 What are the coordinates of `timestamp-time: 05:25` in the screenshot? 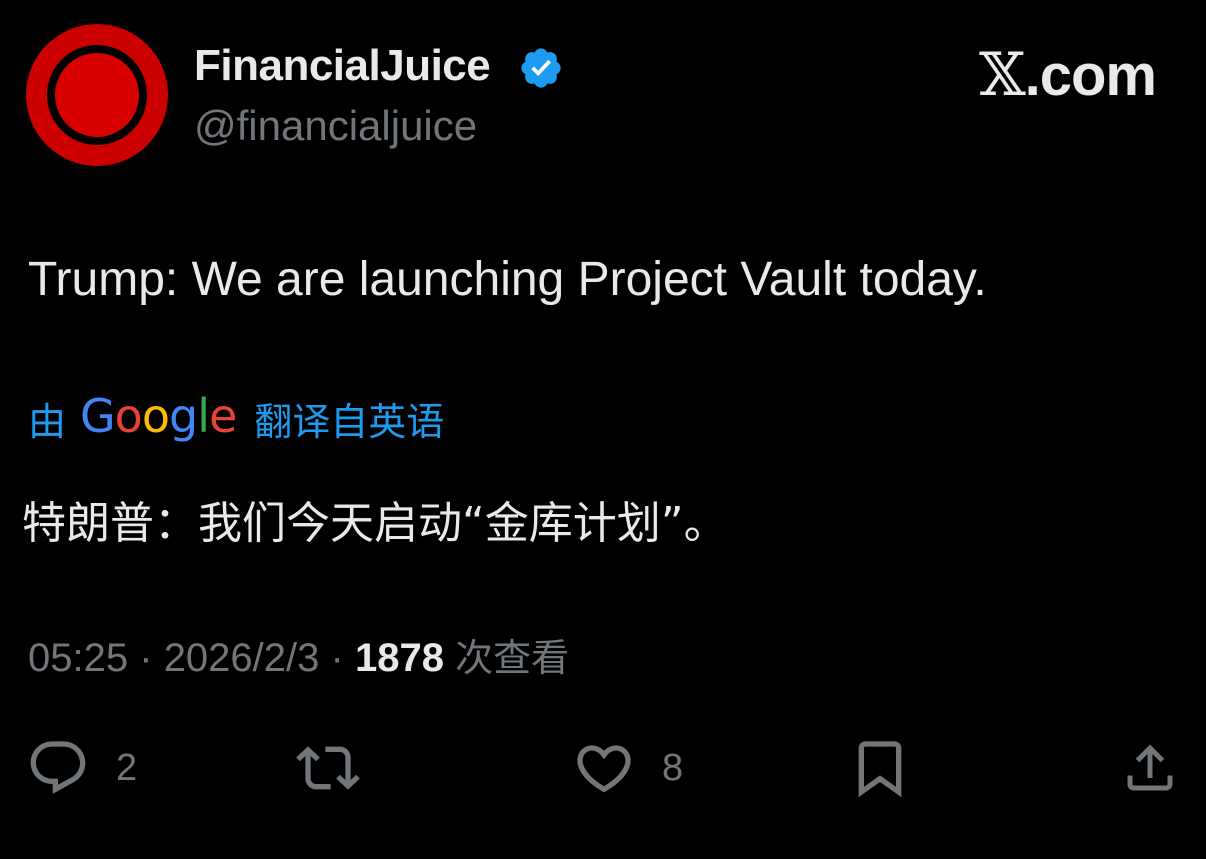 It's located at (78, 658).